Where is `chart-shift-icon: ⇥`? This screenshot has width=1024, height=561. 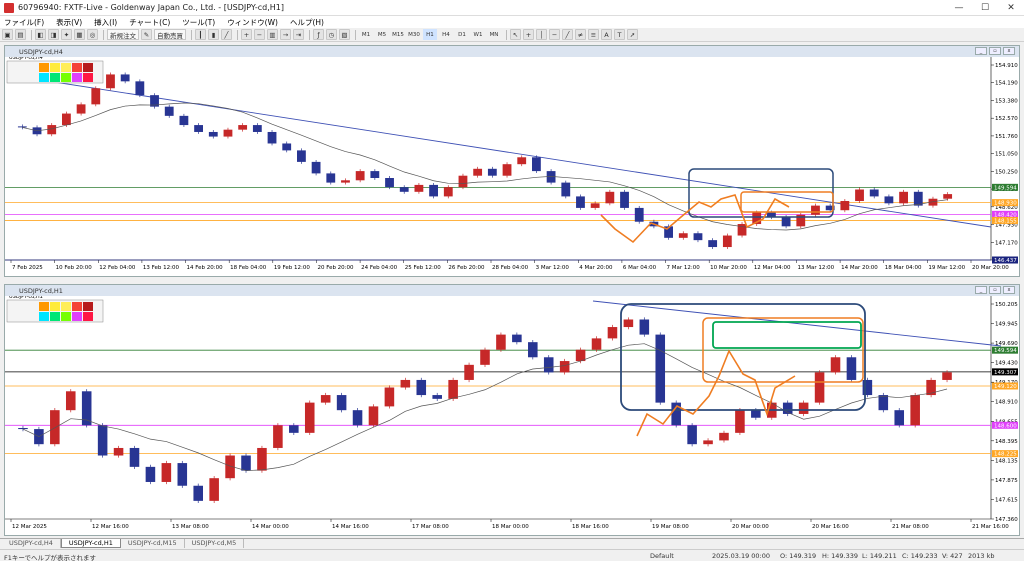
chart-shift-icon: ⇥ is located at coordinates (298, 34).